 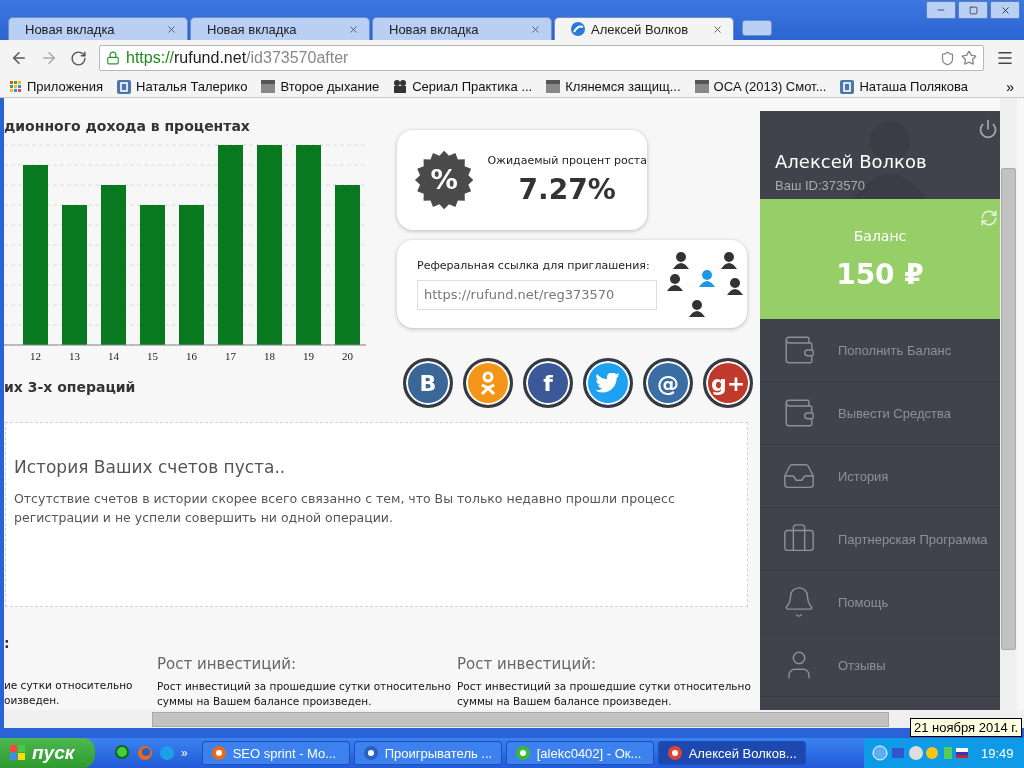 I want to click on date-tooltip: 21 ноября 2014 г., so click(x=966, y=727).